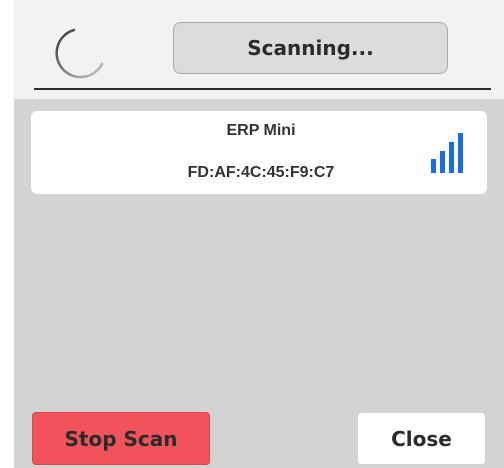 Image resolution: width=504 pixels, height=468 pixels. I want to click on header-divider, so click(262, 89).